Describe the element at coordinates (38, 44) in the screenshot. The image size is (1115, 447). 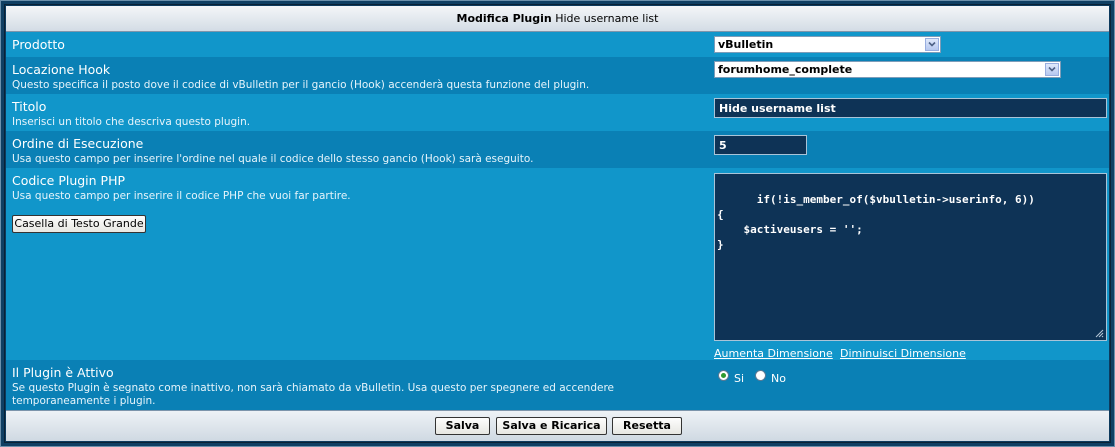
I see `product-label: Prodotto` at that location.